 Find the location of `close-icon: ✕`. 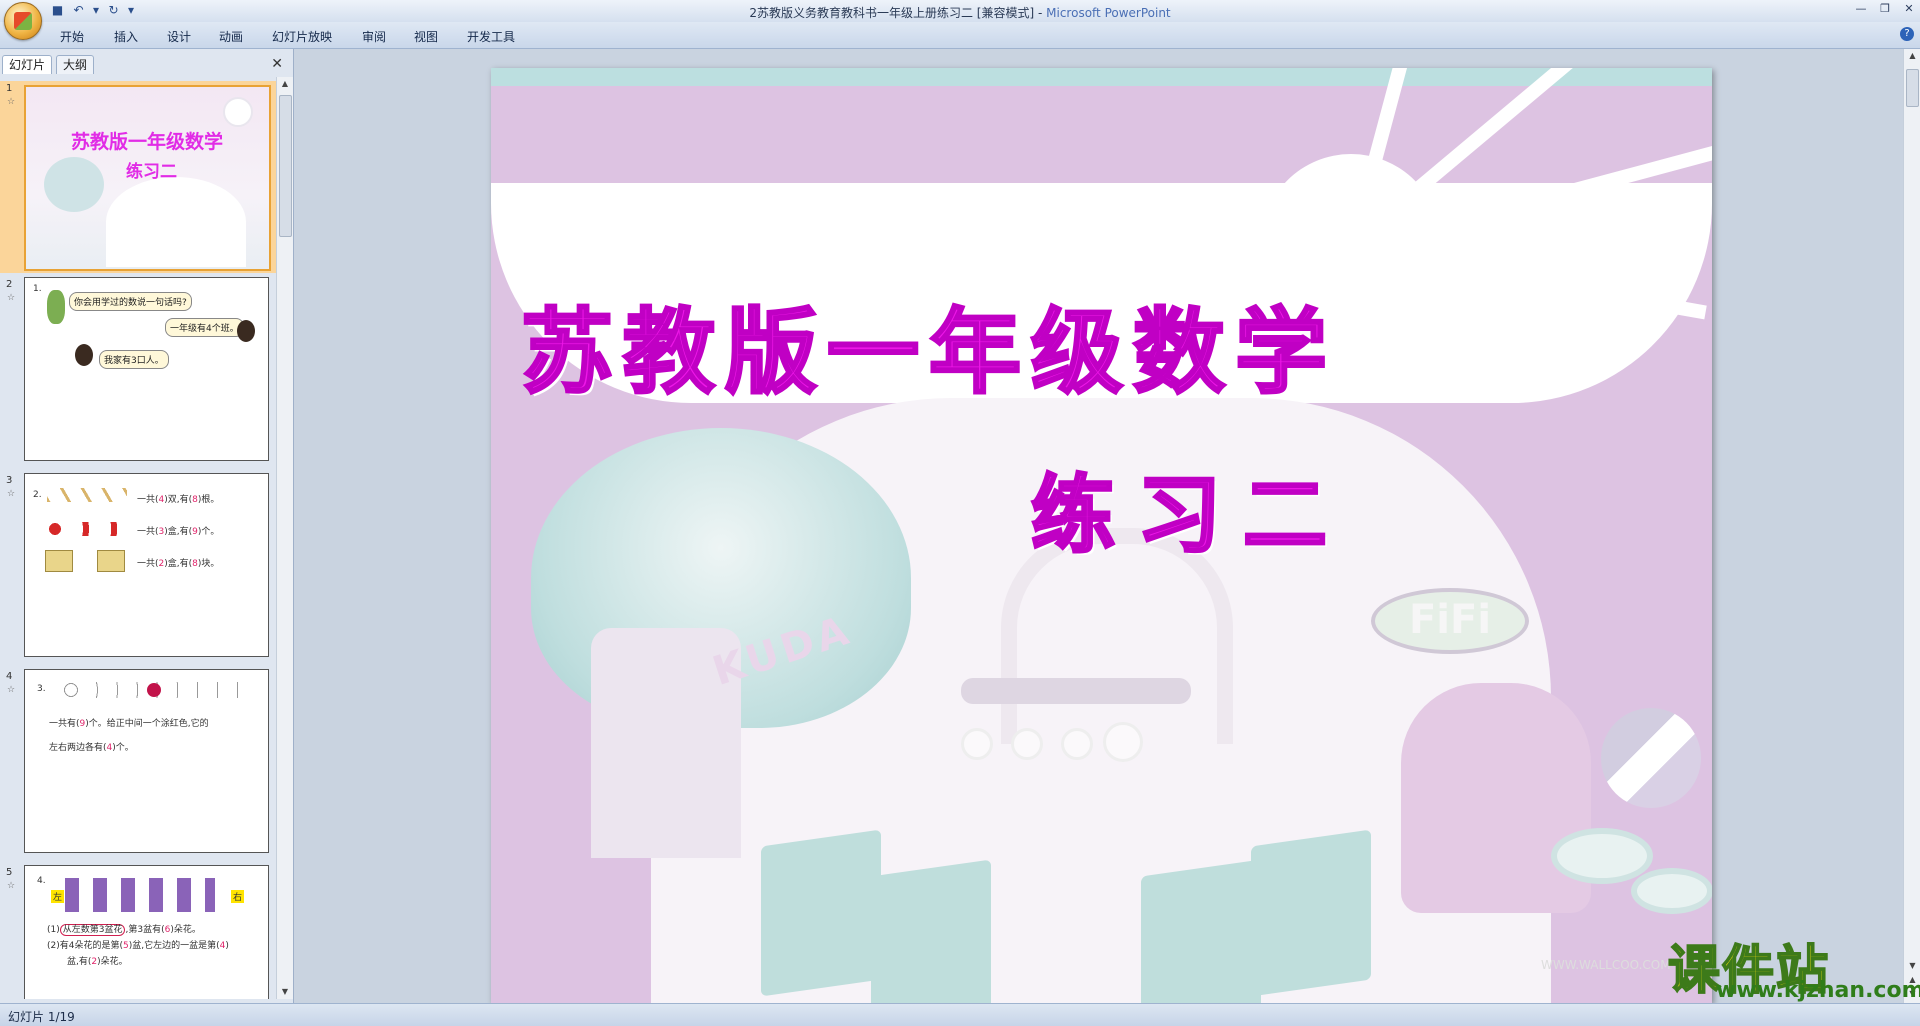

close-icon: ✕ is located at coordinates (1909, 9).